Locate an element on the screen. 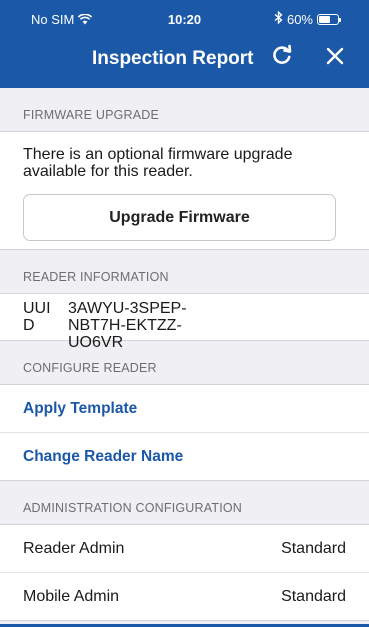 The width and height of the screenshot is (369, 627). reader-admin-row: Reader Admin Standard is located at coordinates (184, 549).